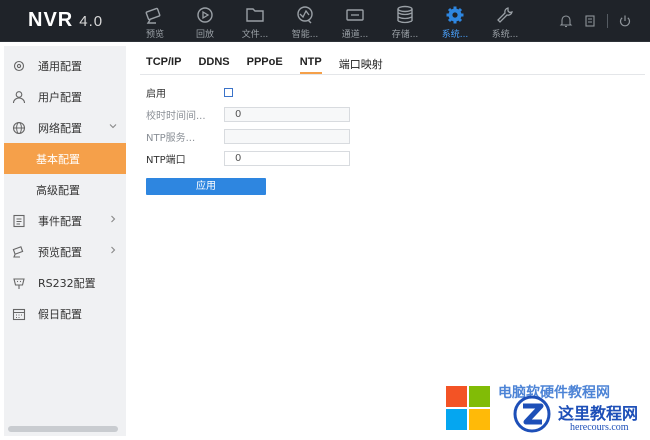 This screenshot has height=440, width=650. I want to click on watermark-url: herecours.com, so click(599, 427).